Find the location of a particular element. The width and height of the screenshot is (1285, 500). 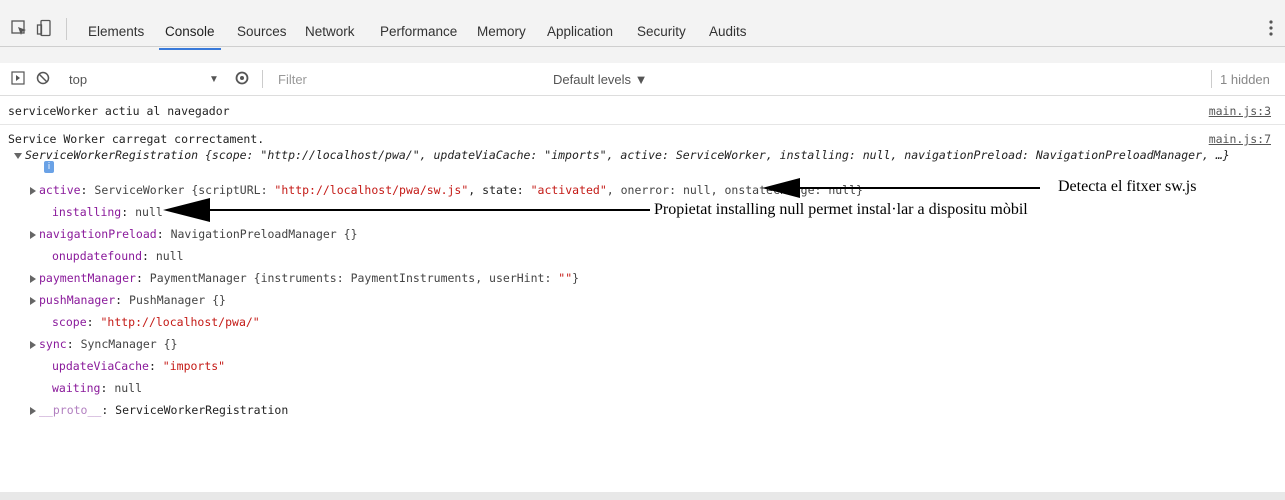

prop-installing: installing: null is located at coordinates (107, 212).